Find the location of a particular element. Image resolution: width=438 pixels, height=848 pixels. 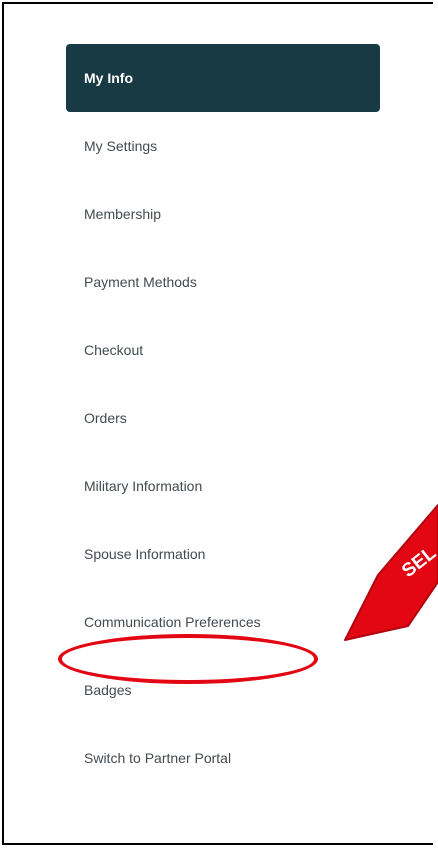

sidebar-item-my-settings: My Settings is located at coordinates (223, 146).